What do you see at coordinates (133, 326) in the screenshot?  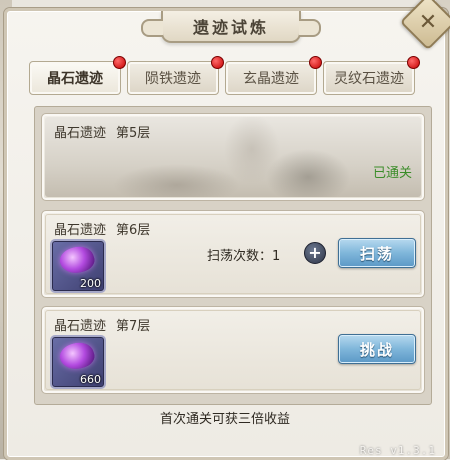 I see `level-floor: 第7层` at bounding box center [133, 326].